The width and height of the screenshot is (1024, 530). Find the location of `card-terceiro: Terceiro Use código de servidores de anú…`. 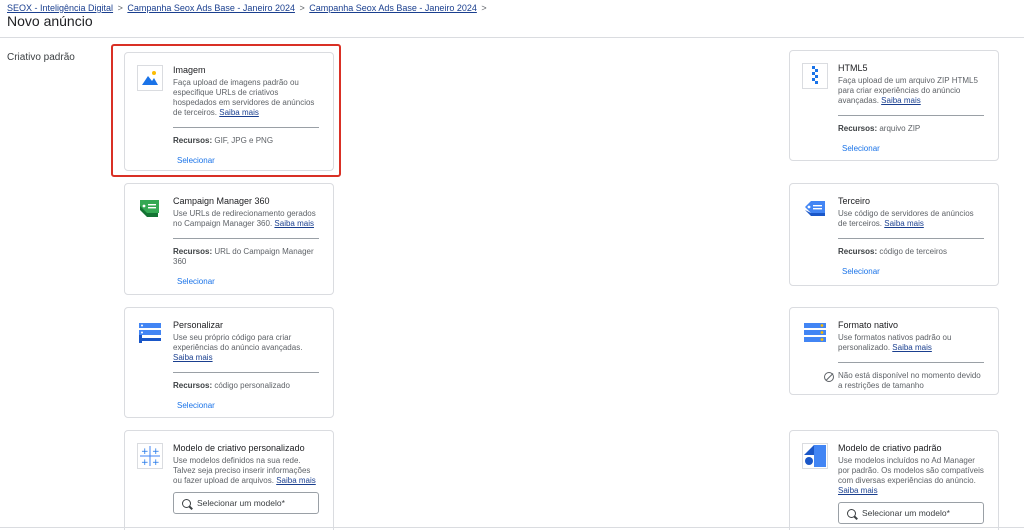

card-terceiro: Terceiro Use código de servidores de anú… is located at coordinates (894, 234).